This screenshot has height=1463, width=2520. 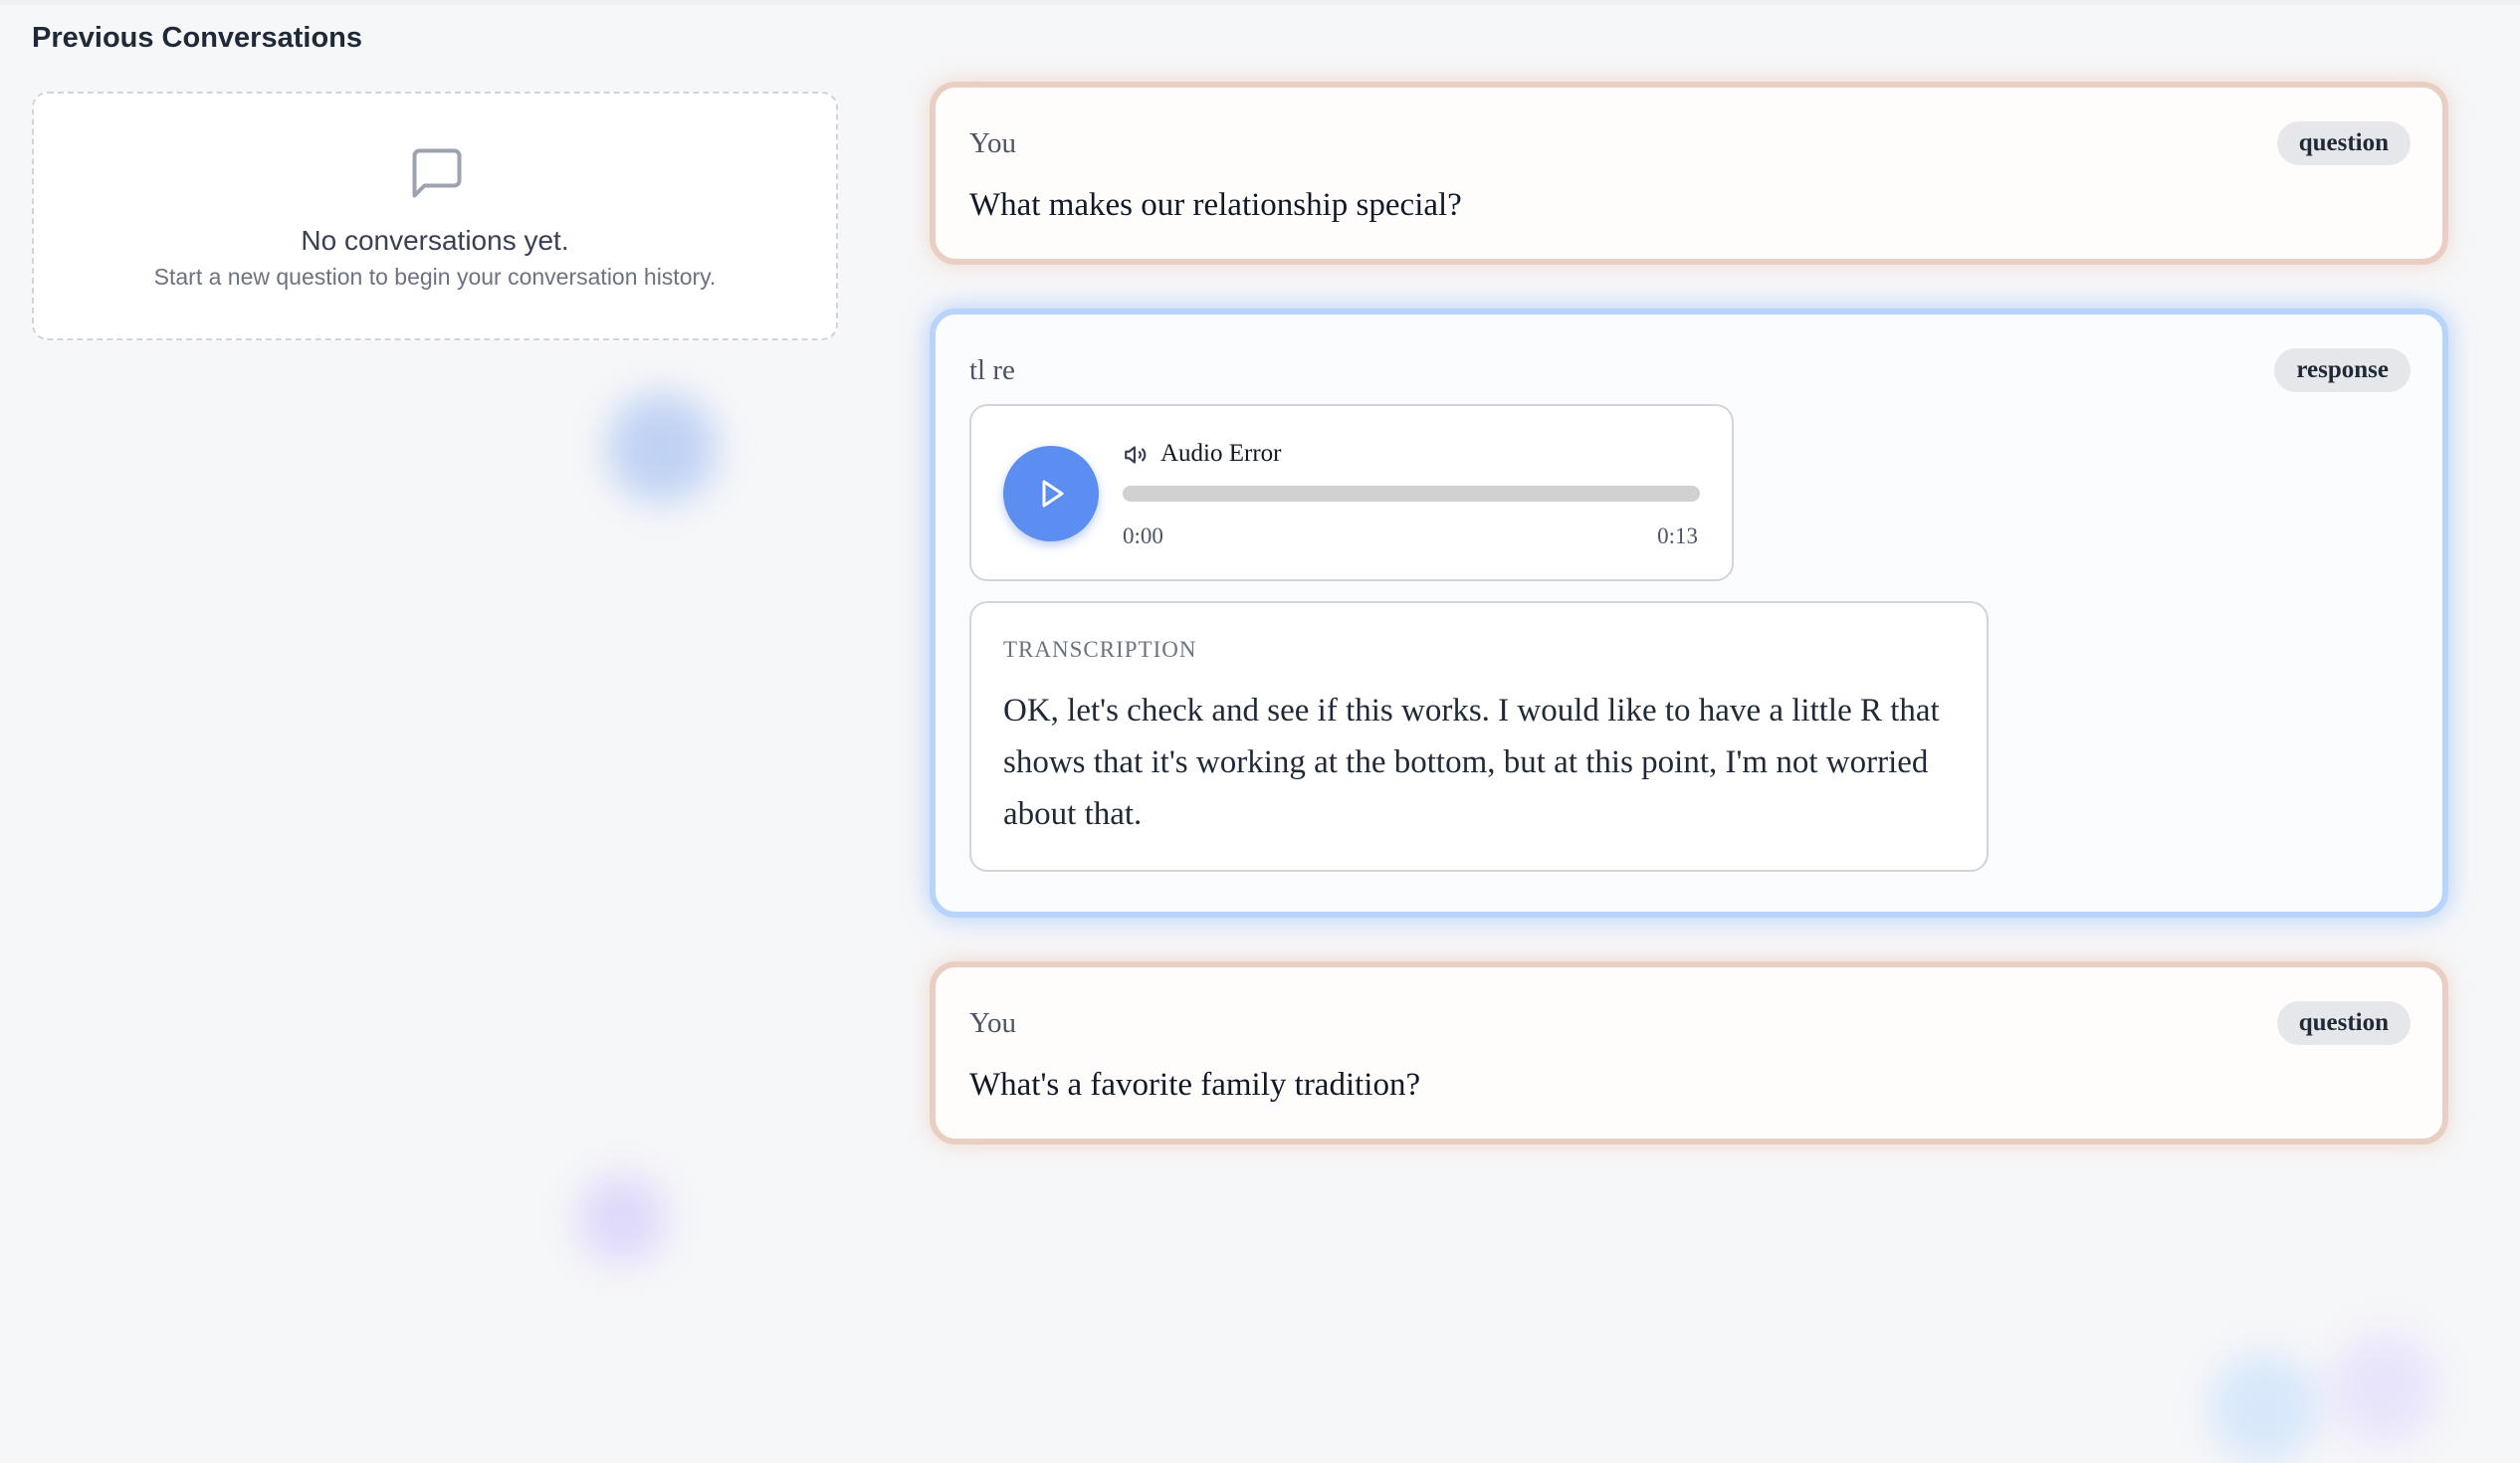 What do you see at coordinates (197, 38) in the screenshot?
I see `sidebar-title: Previous Conversations` at bounding box center [197, 38].